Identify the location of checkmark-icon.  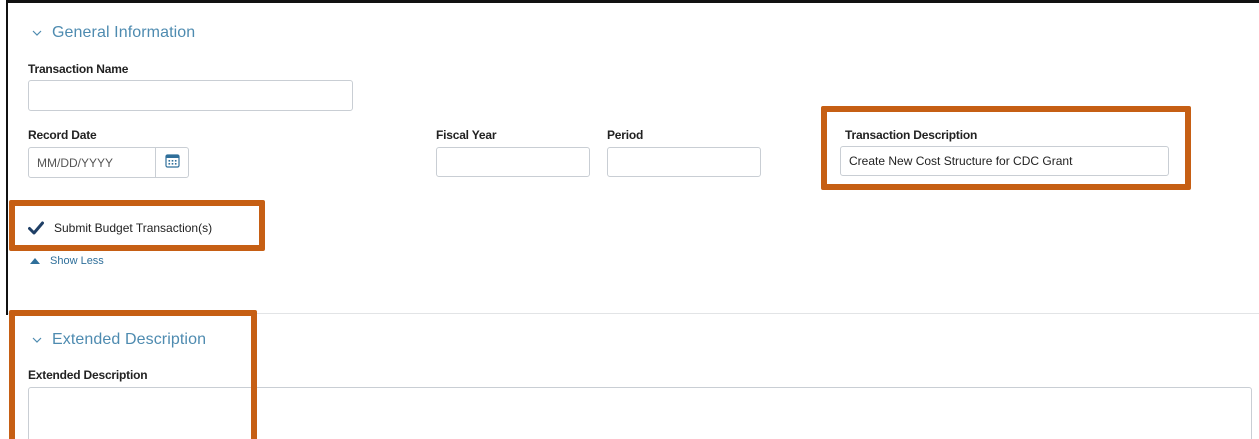
(36, 228).